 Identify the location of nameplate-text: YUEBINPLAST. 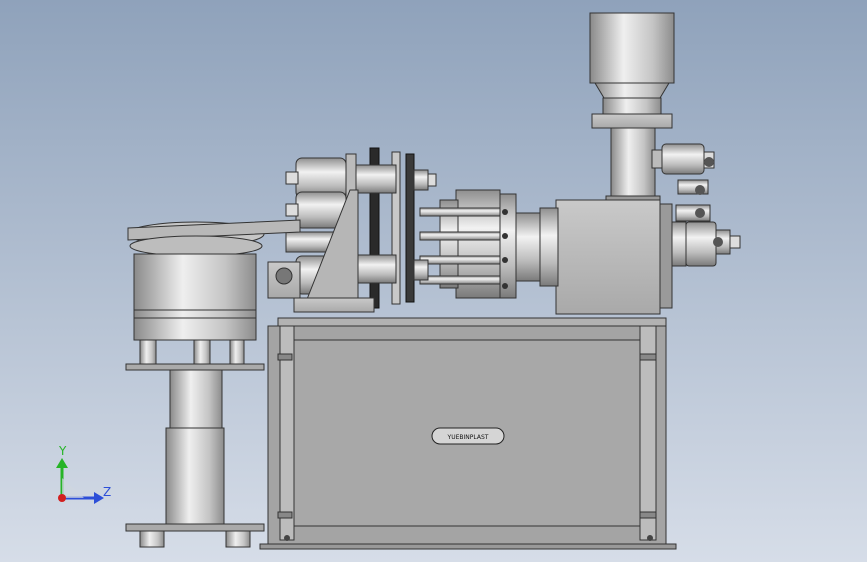
(468, 437).